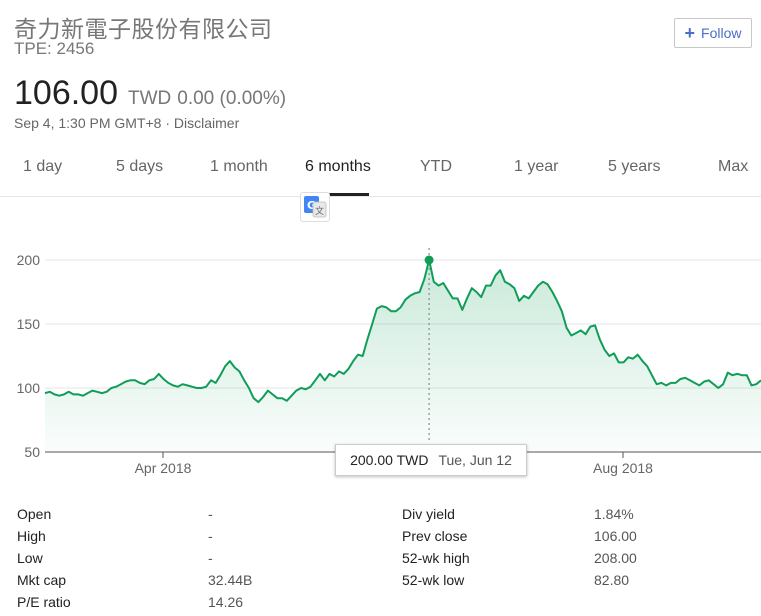 This screenshot has height=616, width=761. What do you see at coordinates (615, 536) in the screenshot?
I see `stat-value: 106.00` at bounding box center [615, 536].